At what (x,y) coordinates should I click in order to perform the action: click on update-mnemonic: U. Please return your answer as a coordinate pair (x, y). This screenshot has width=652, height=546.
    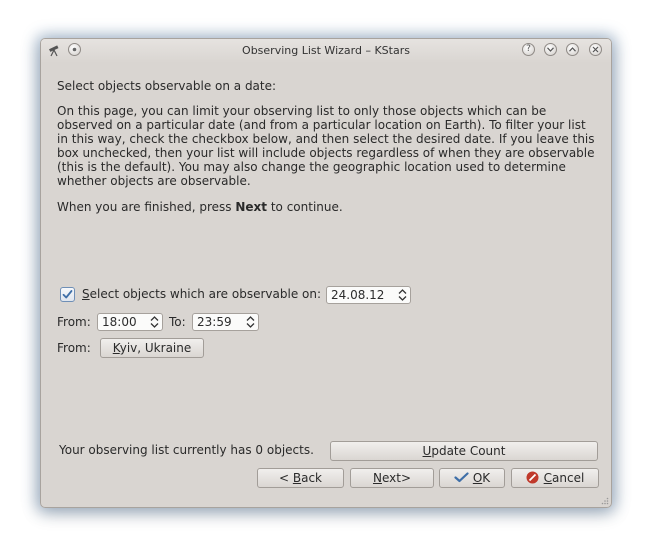
    Looking at the image, I should click on (427, 451).